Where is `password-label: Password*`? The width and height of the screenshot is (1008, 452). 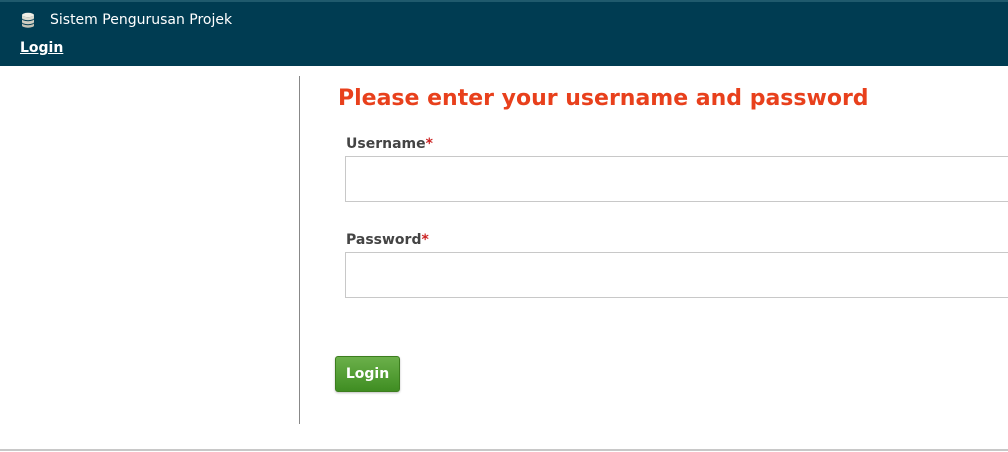
password-label: Password* is located at coordinates (387, 240).